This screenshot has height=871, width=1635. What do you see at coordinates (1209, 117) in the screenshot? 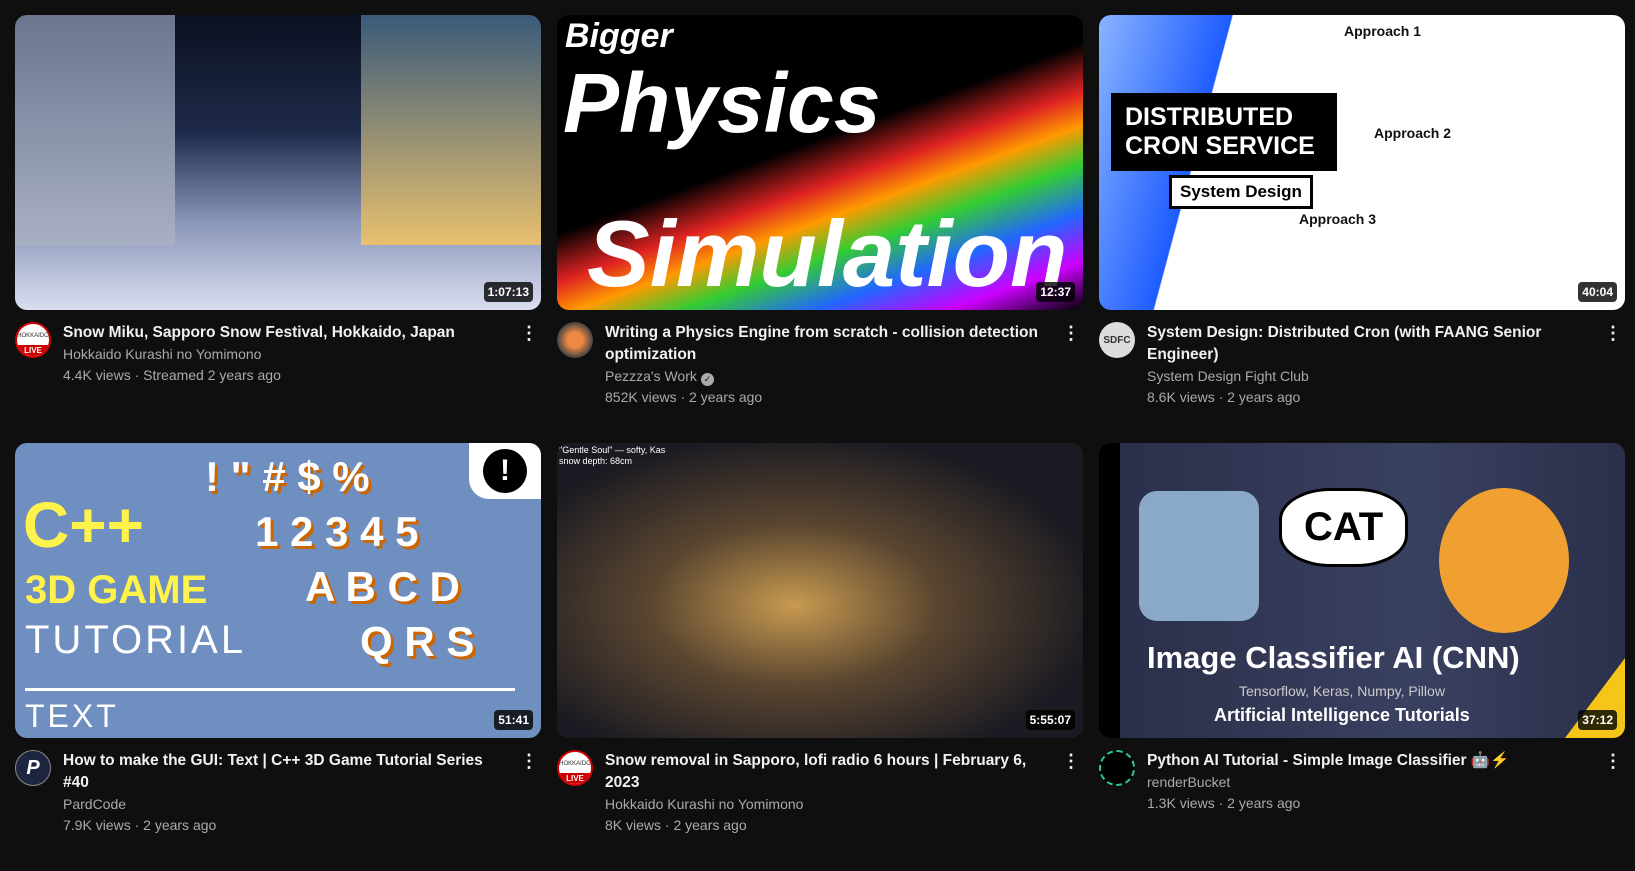
I see `thumb-text: DISTRIBUTED` at bounding box center [1209, 117].